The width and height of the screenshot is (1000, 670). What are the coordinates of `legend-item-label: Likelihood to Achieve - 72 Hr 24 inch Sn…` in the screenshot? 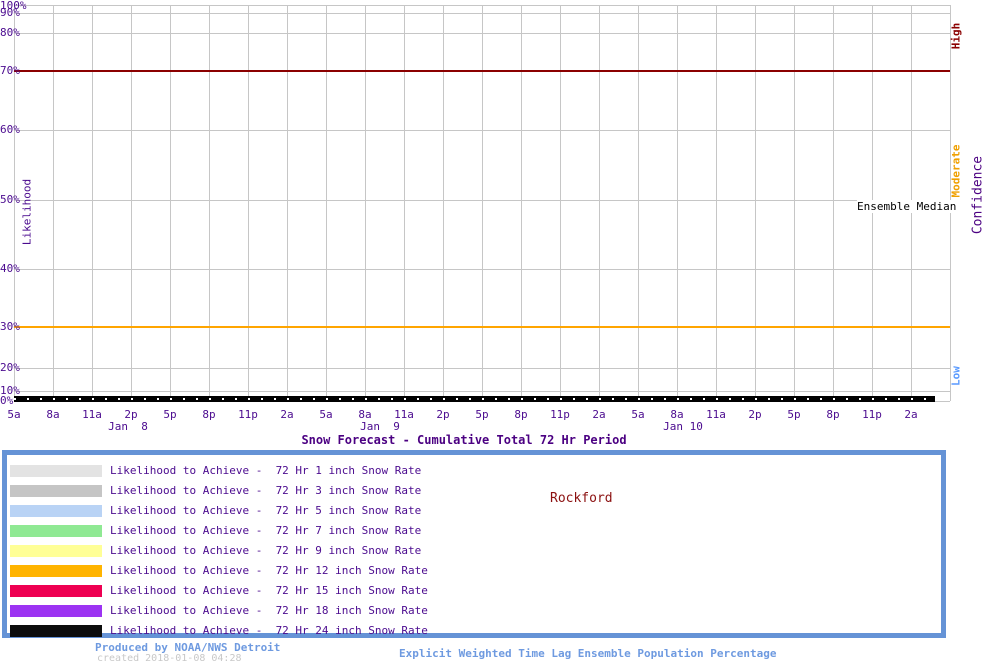 It's located at (269, 630).